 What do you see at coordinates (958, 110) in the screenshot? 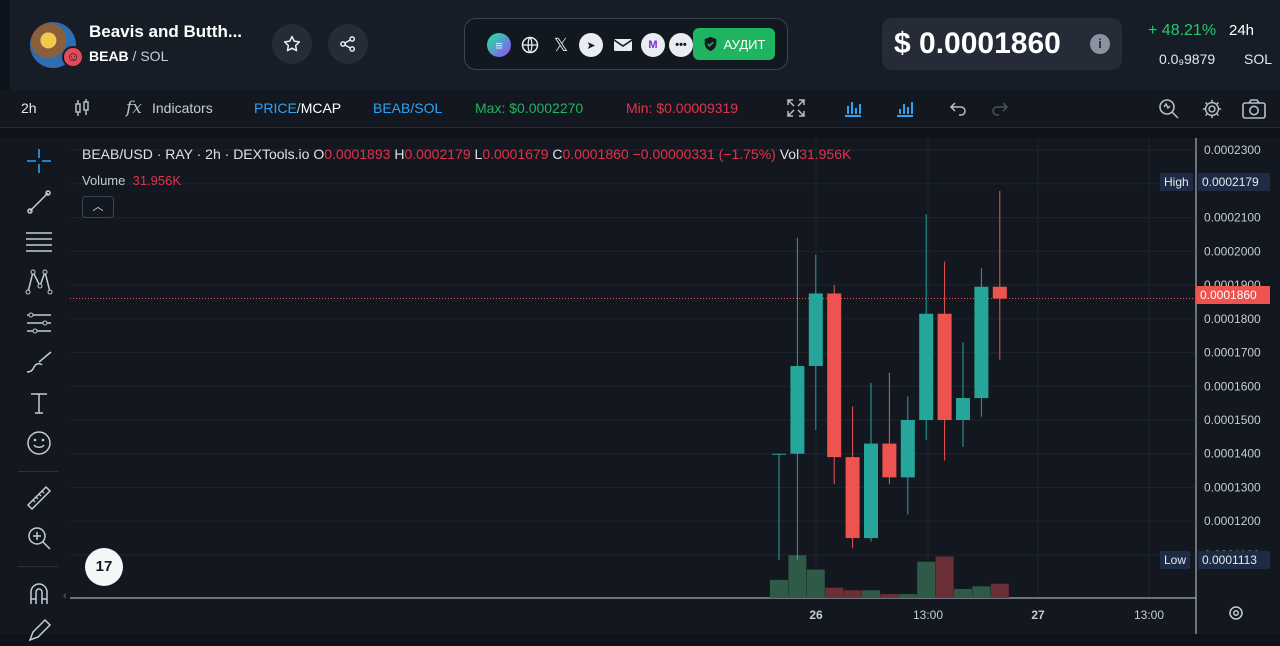
I see `undo-icon` at bounding box center [958, 110].